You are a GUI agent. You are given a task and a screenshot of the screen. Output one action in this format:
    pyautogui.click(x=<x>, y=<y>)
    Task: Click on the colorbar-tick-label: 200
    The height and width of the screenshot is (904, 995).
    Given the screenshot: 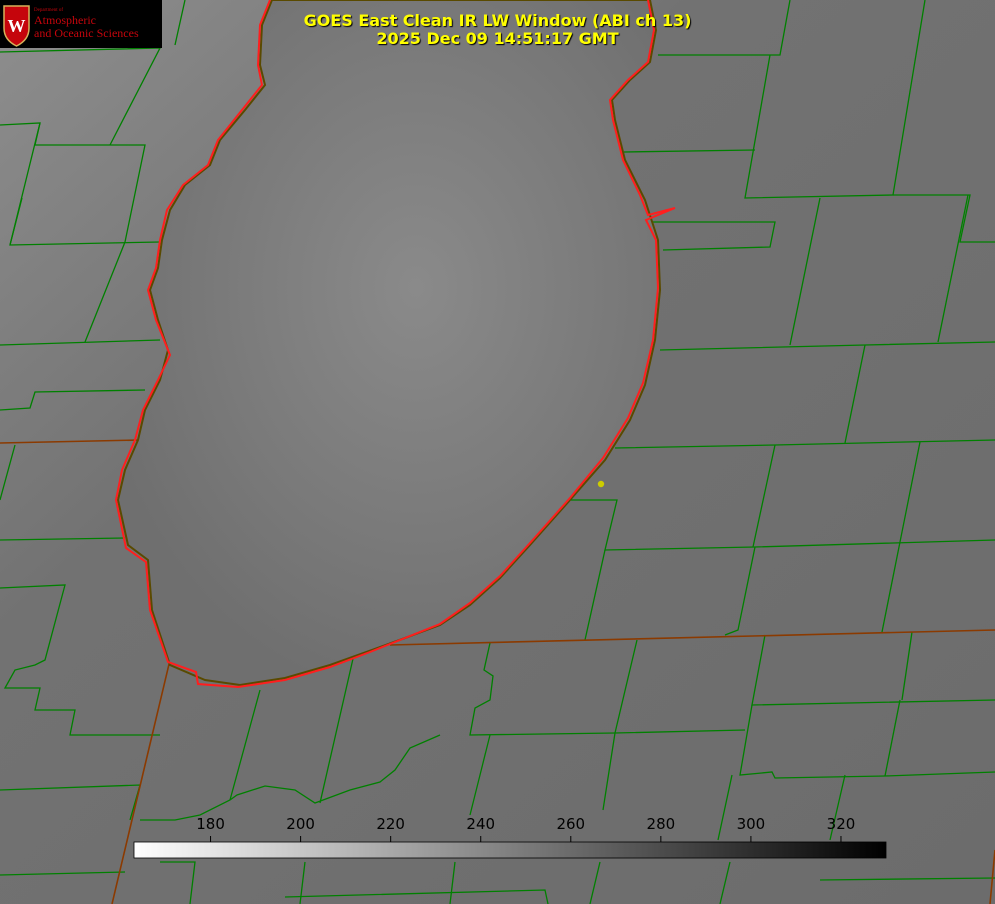 What is the action you would take?
    pyautogui.click(x=300, y=824)
    